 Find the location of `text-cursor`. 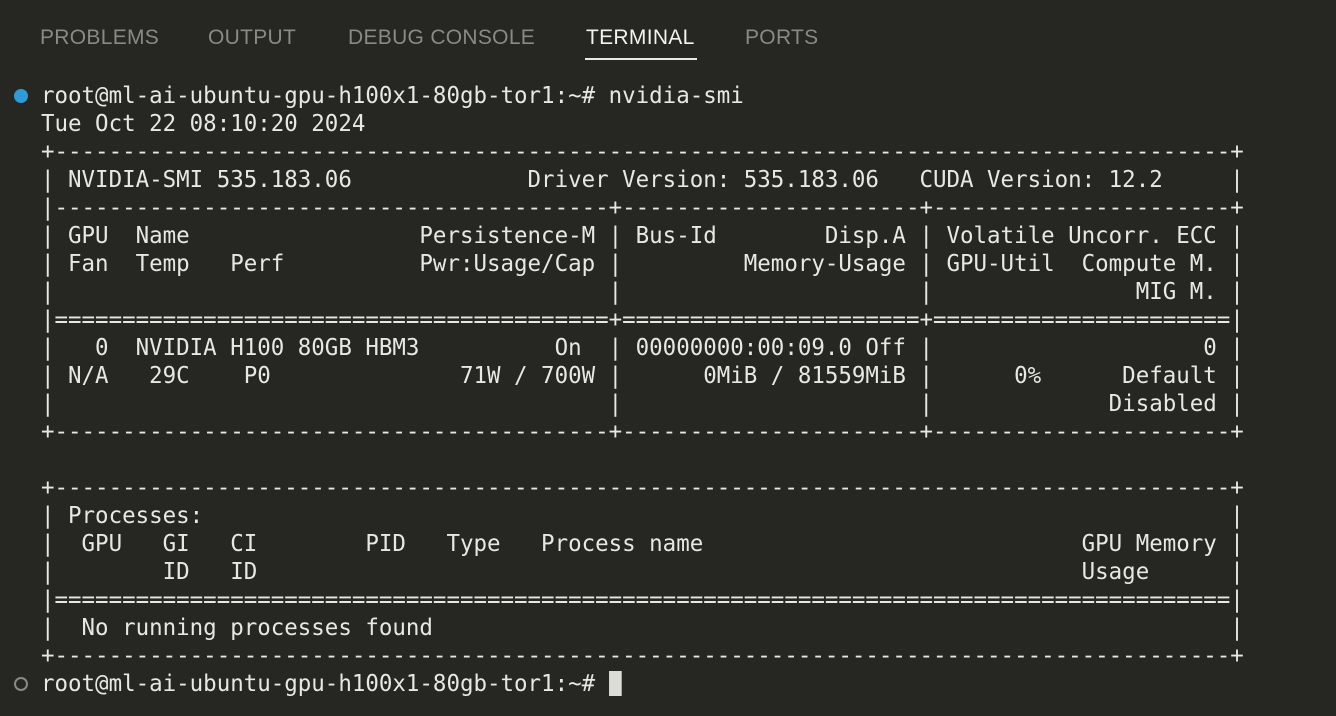

text-cursor is located at coordinates (615, 683).